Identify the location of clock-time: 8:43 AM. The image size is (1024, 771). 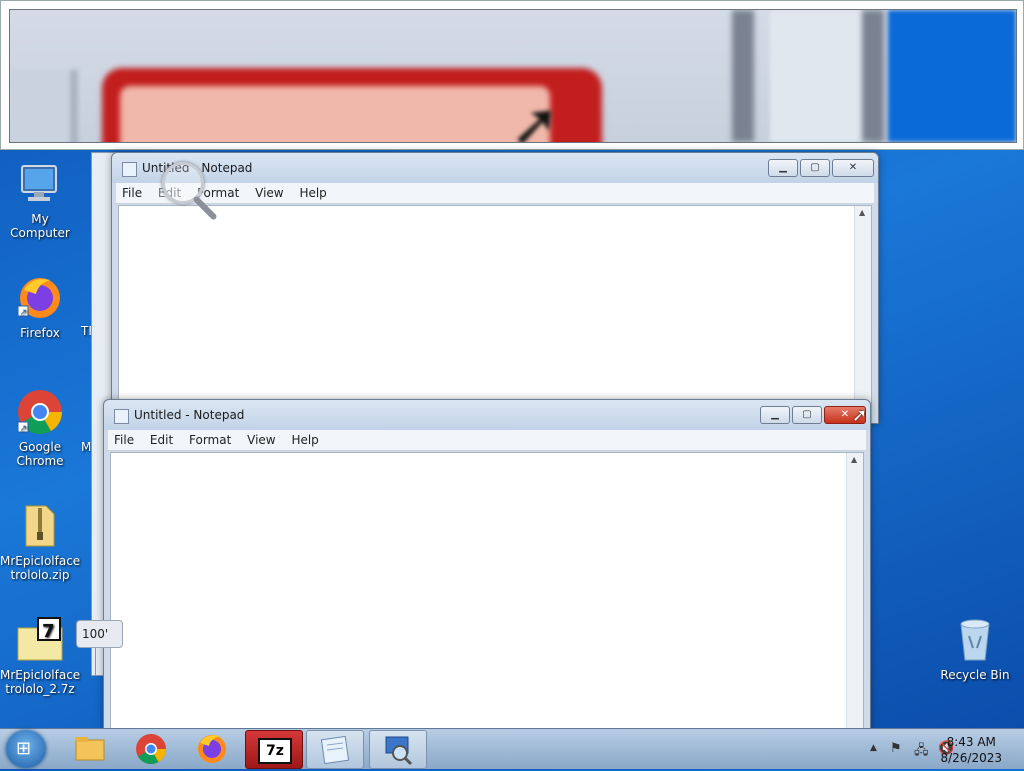
(971, 742).